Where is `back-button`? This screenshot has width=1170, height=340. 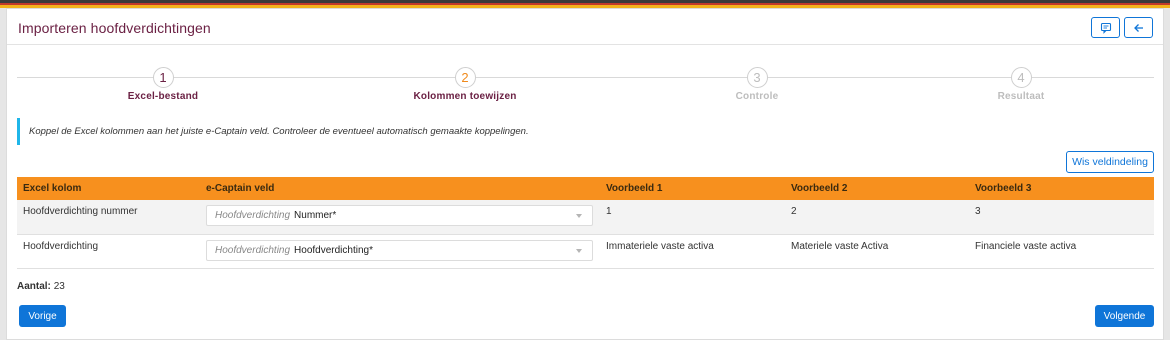
back-button is located at coordinates (1138, 27).